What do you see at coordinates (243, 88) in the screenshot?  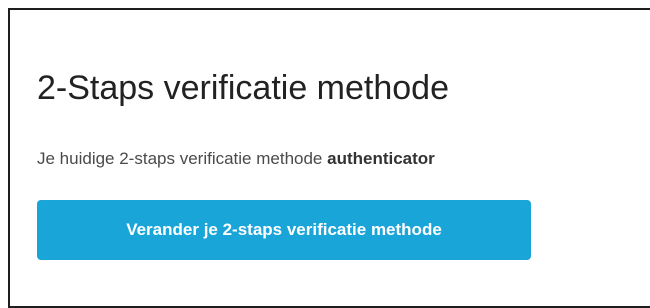 I see `section-title: 2-Staps verificatie methode` at bounding box center [243, 88].